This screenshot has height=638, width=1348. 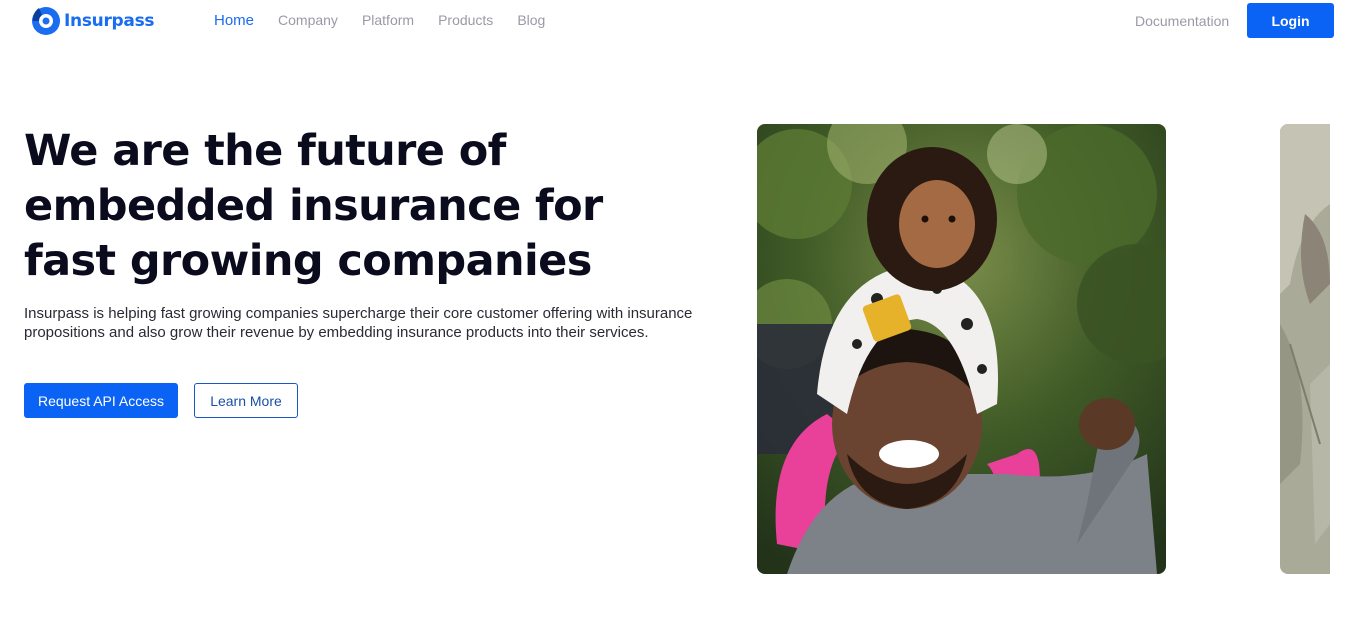 I want to click on insurpass-logo-icon, so click(x=46, y=21).